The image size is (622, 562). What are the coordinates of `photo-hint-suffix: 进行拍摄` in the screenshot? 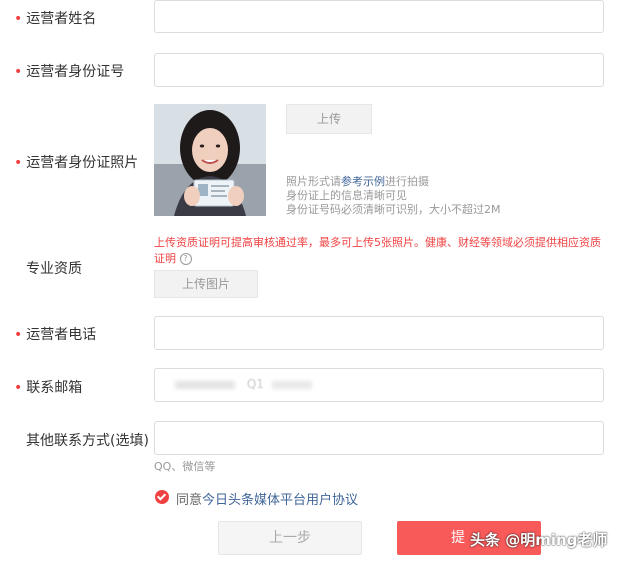 It's located at (407, 181).